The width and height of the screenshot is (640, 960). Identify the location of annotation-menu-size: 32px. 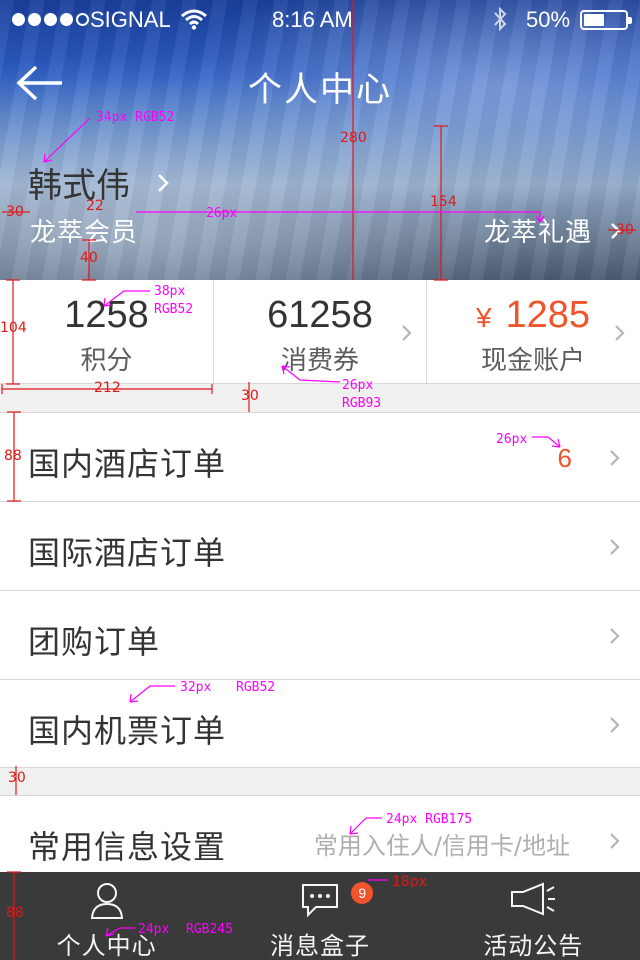
(196, 687).